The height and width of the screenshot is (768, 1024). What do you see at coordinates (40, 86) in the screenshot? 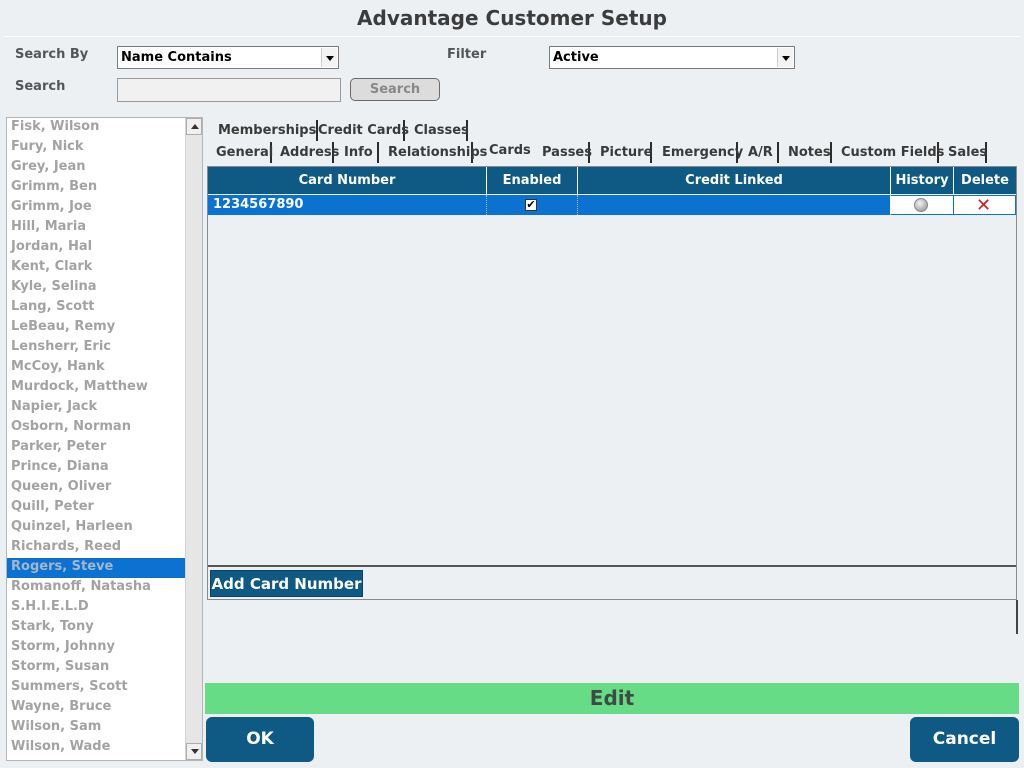
I see `search-label: Search` at bounding box center [40, 86].